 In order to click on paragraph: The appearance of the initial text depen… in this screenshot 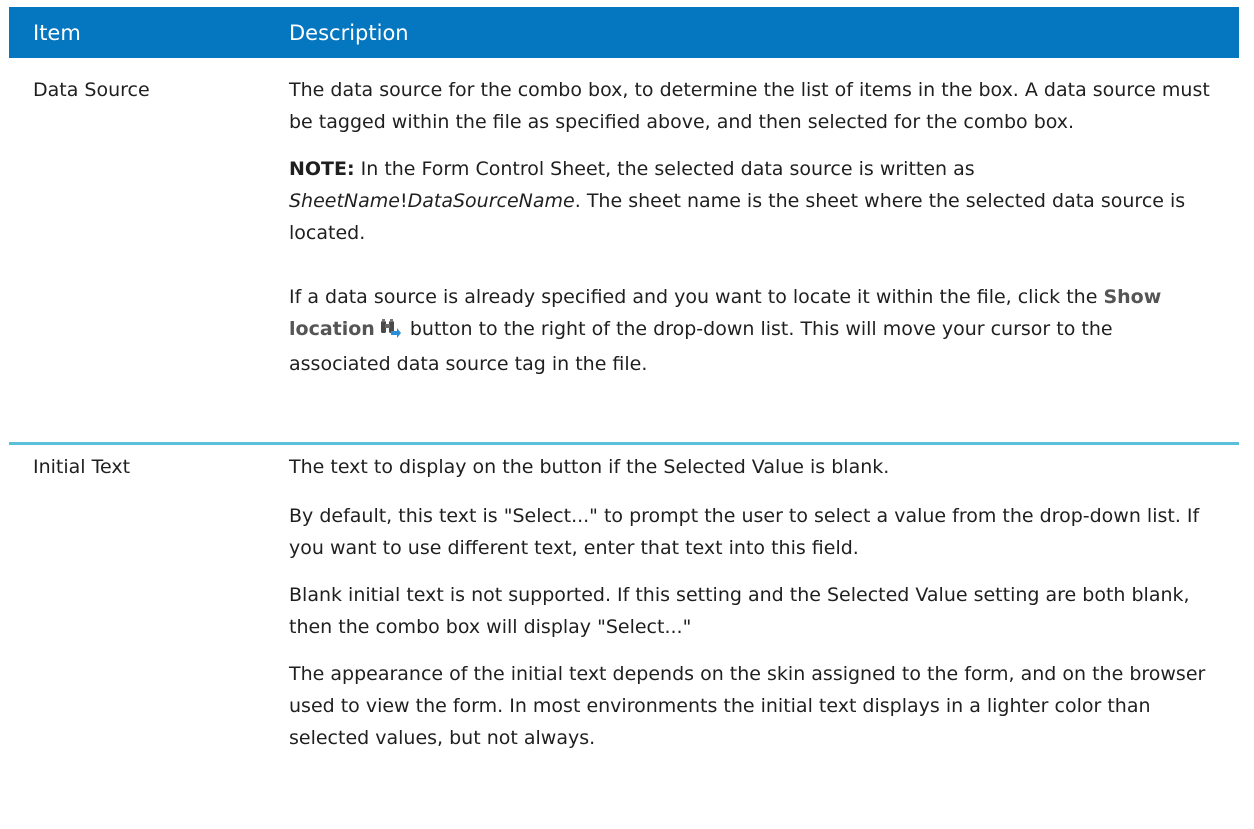, I will do `click(747, 706)`.